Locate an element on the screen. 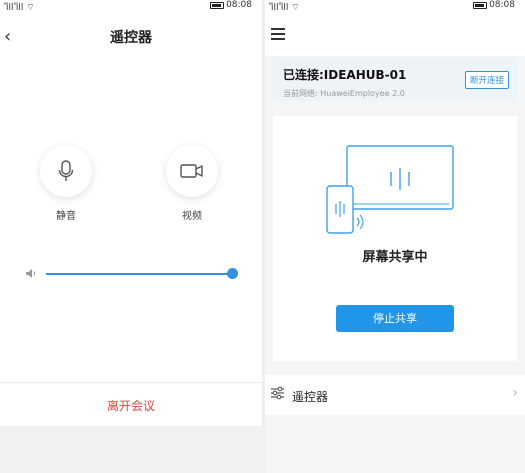  mute-button is located at coordinates (66, 171).